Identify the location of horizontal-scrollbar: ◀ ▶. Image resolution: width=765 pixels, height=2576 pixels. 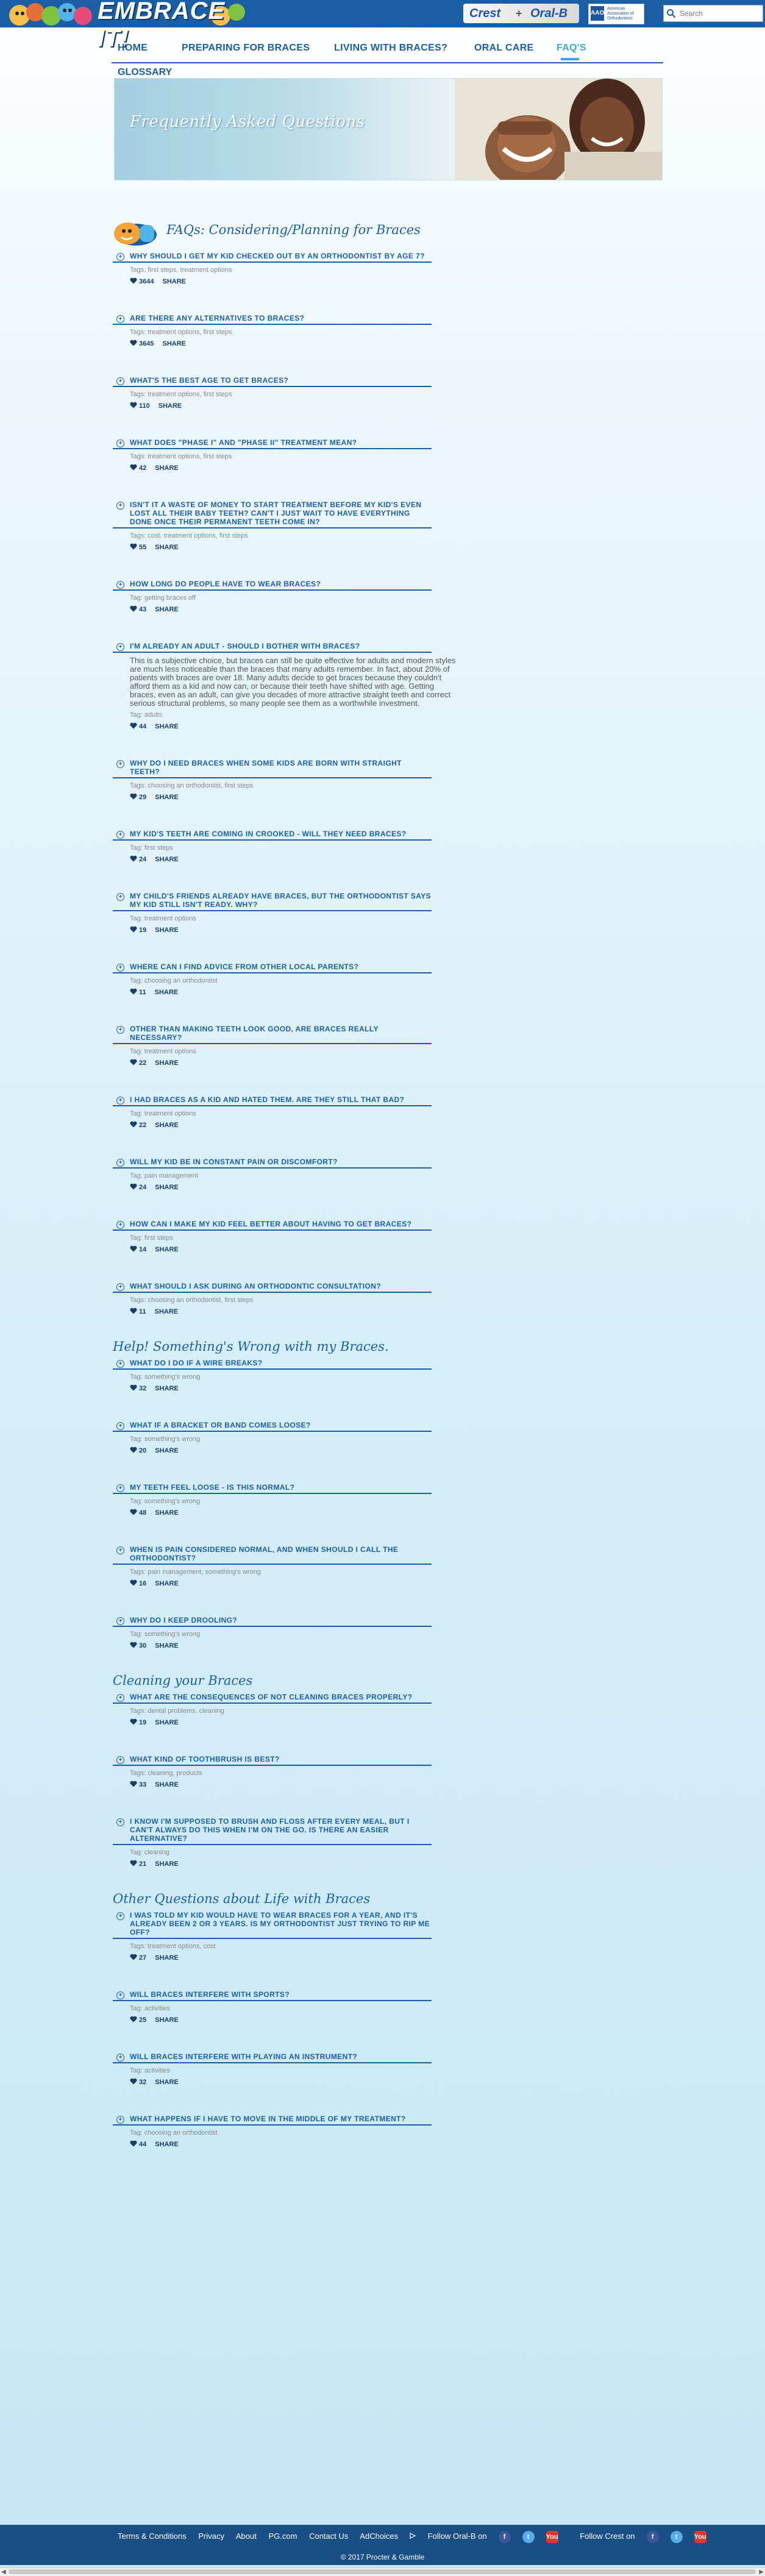
(382, 2571).